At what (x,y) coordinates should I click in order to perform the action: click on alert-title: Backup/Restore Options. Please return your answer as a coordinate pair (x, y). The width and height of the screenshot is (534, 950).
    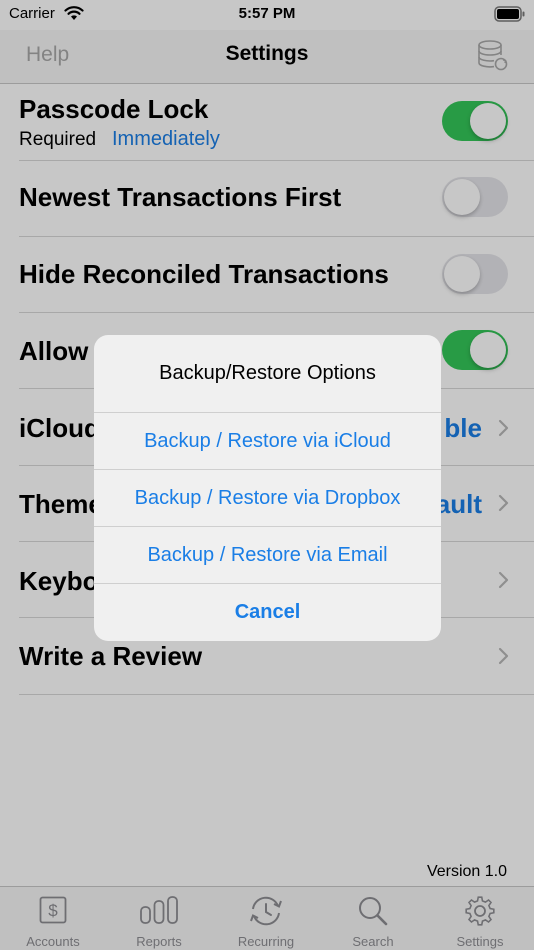
    Looking at the image, I should click on (267, 373).